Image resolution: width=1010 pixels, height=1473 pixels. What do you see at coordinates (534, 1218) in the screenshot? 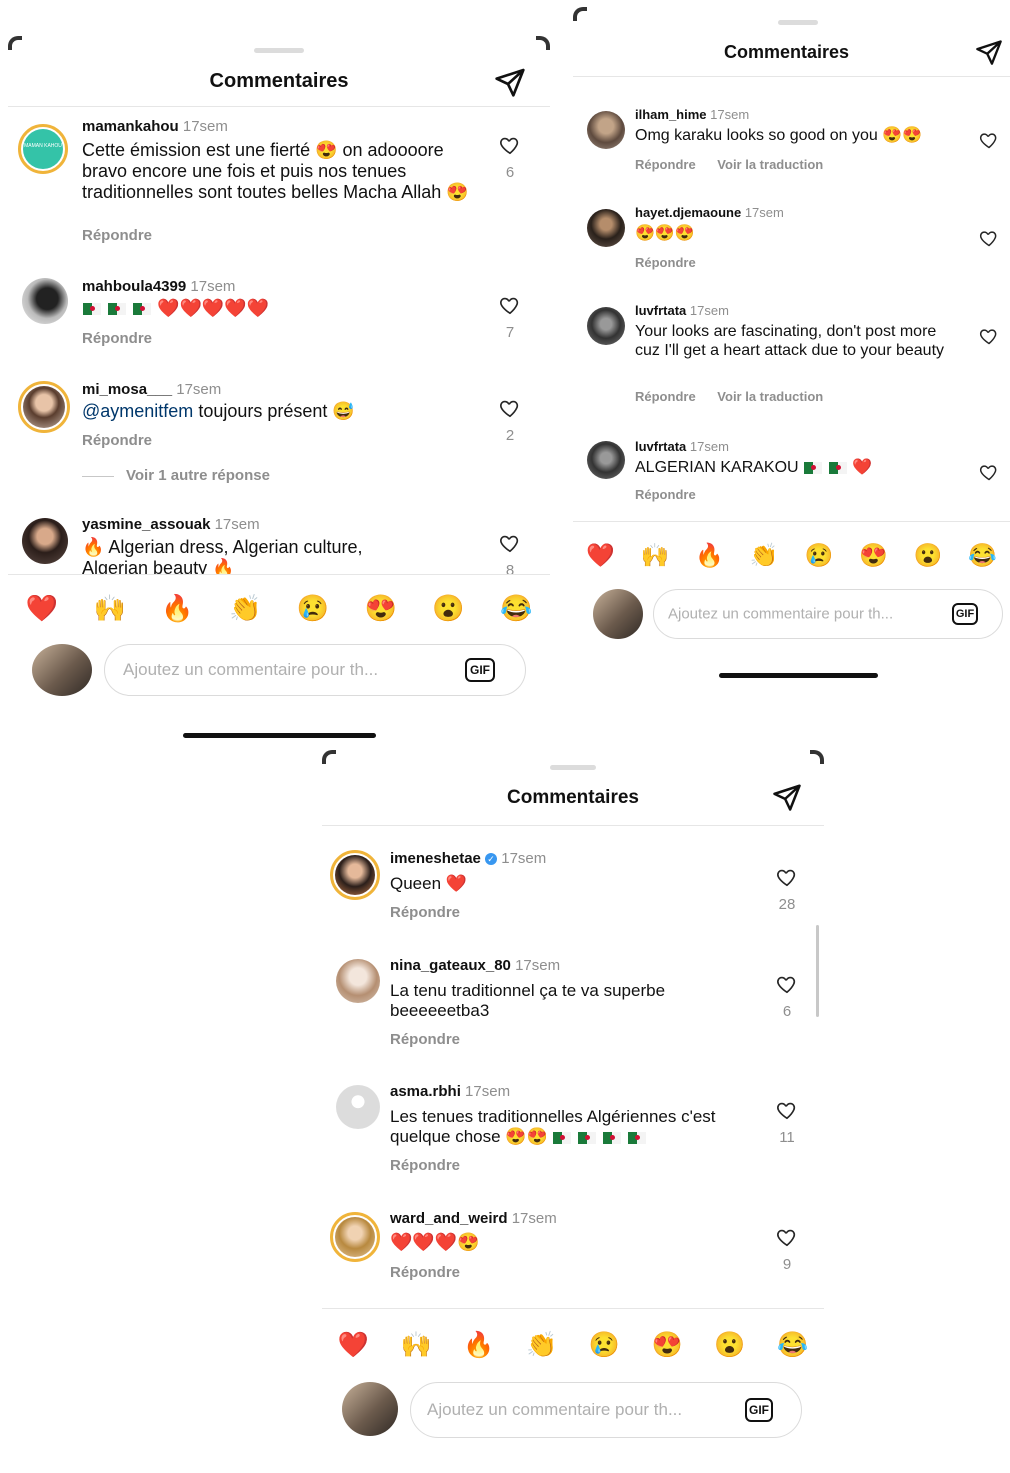
I see `timestamp: 17sem` at bounding box center [534, 1218].